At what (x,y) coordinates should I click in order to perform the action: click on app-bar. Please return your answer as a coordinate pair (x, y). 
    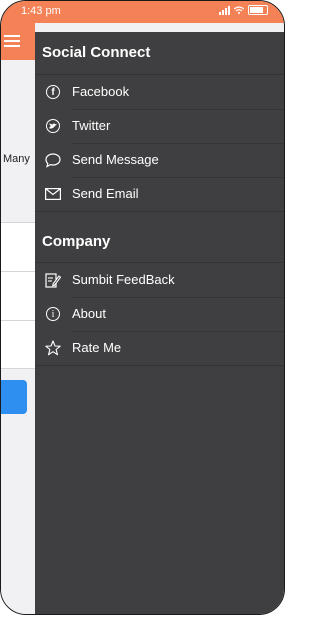
    Looking at the image, I should click on (18, 41).